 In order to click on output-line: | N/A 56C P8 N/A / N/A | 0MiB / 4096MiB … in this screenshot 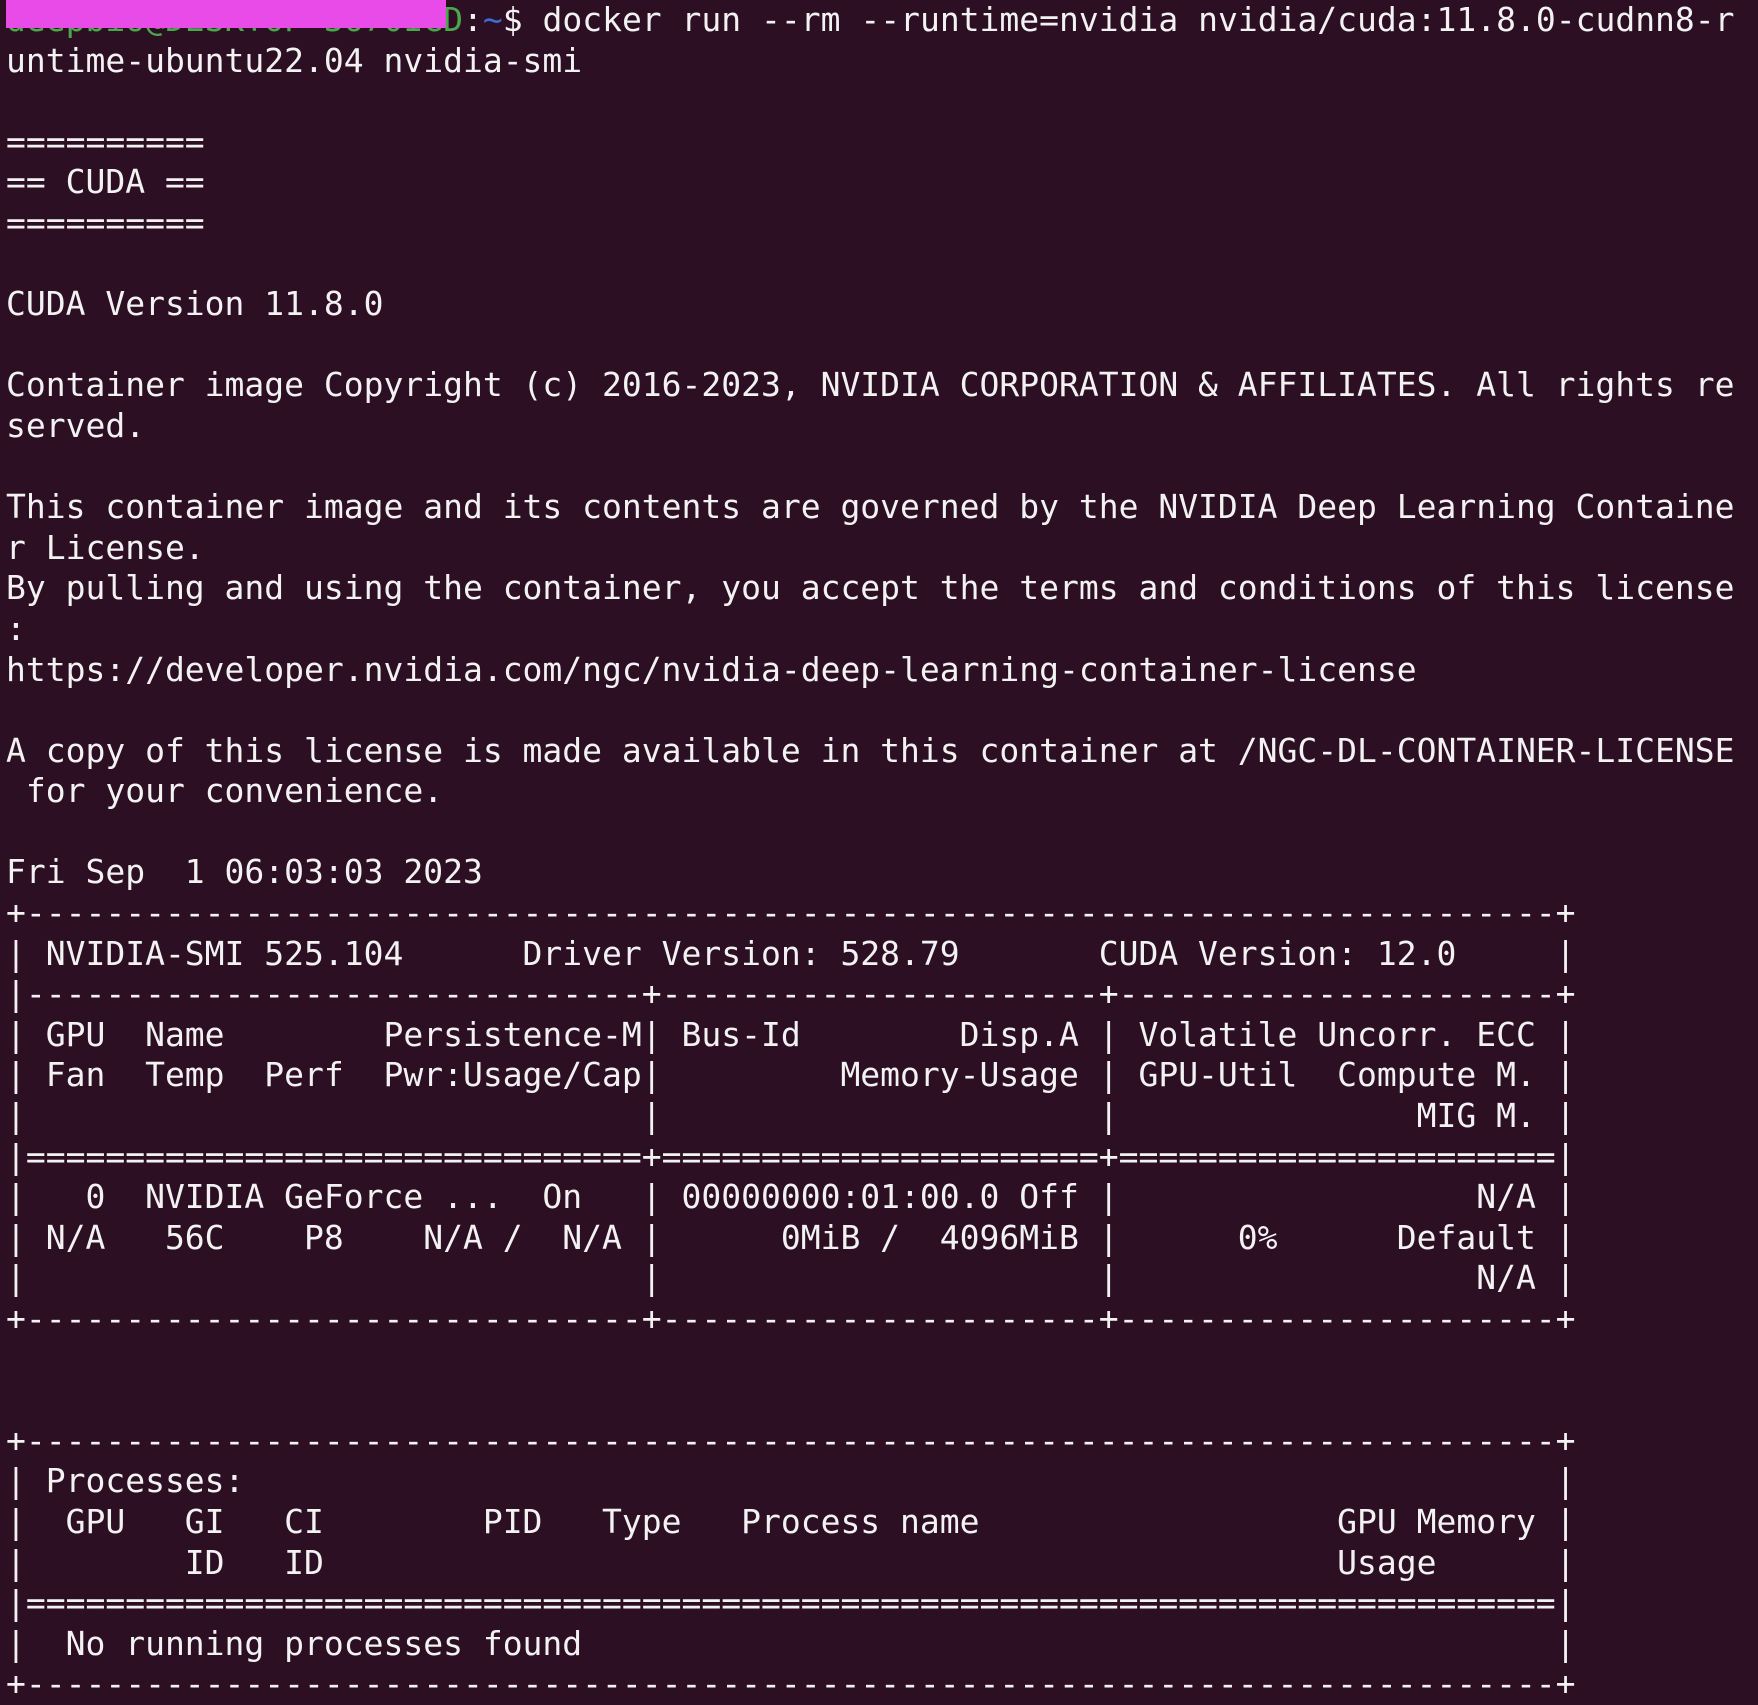, I will do `click(791, 1237)`.